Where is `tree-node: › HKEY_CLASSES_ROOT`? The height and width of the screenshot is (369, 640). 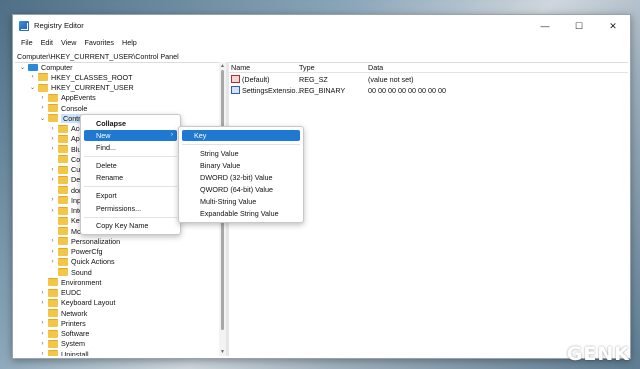 tree-node: › HKEY_CLASSES_ROOT is located at coordinates (81, 77).